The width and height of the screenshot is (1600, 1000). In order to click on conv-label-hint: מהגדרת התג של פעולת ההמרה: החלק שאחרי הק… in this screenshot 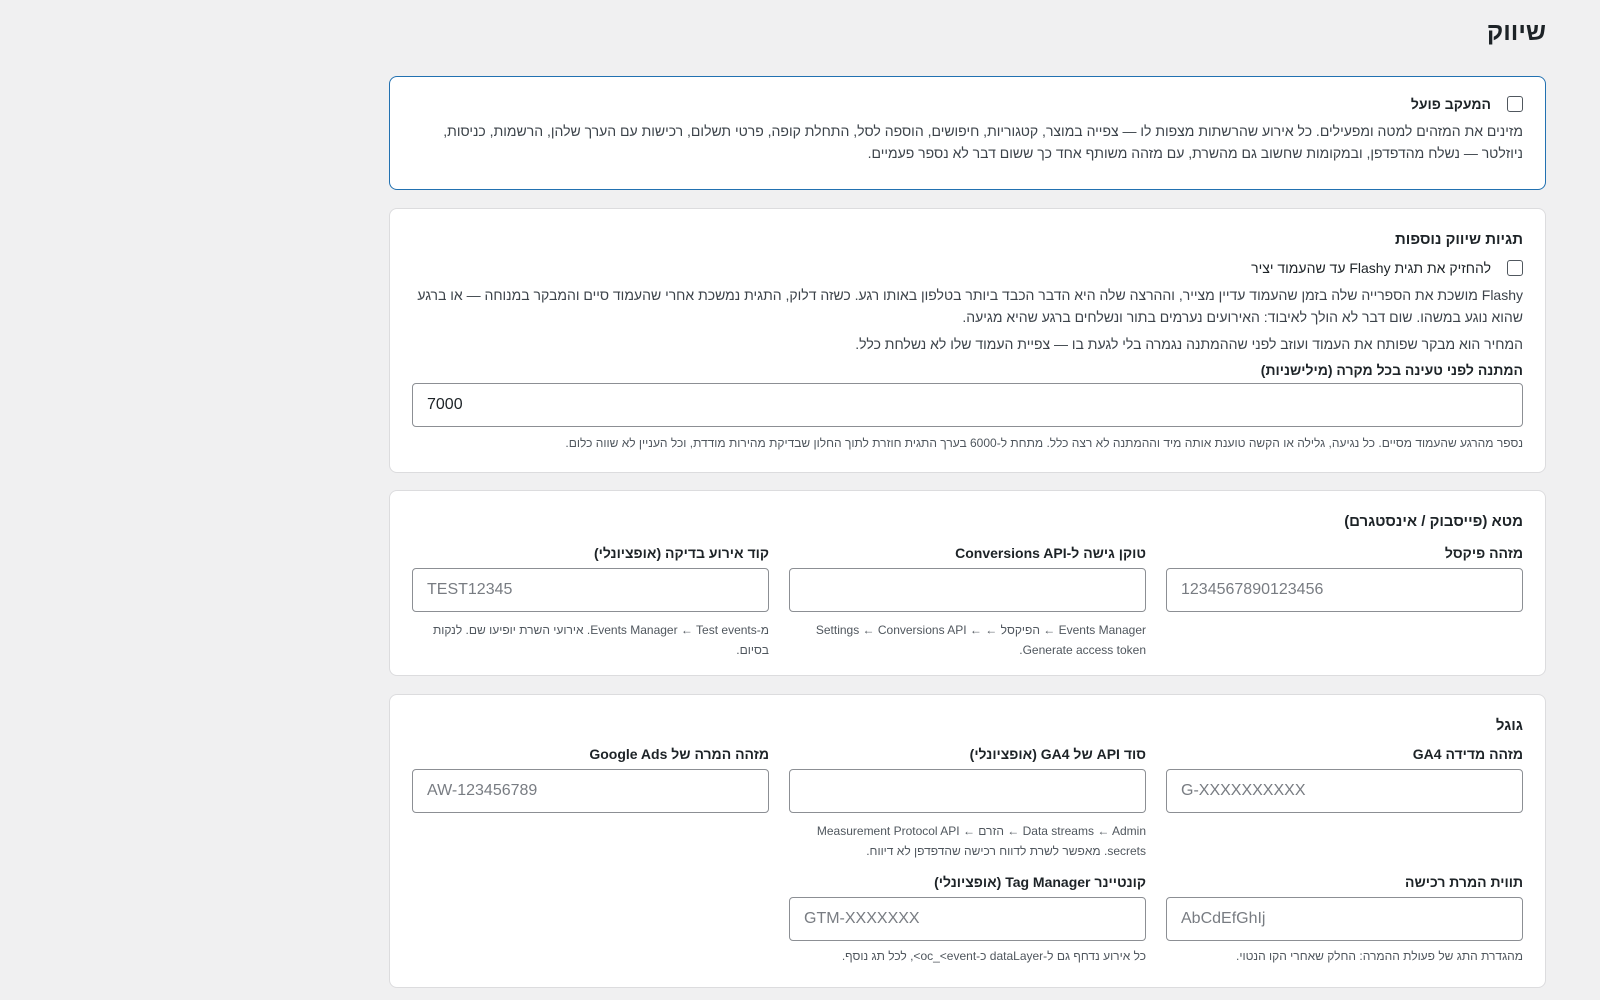, I will do `click(1379, 956)`.